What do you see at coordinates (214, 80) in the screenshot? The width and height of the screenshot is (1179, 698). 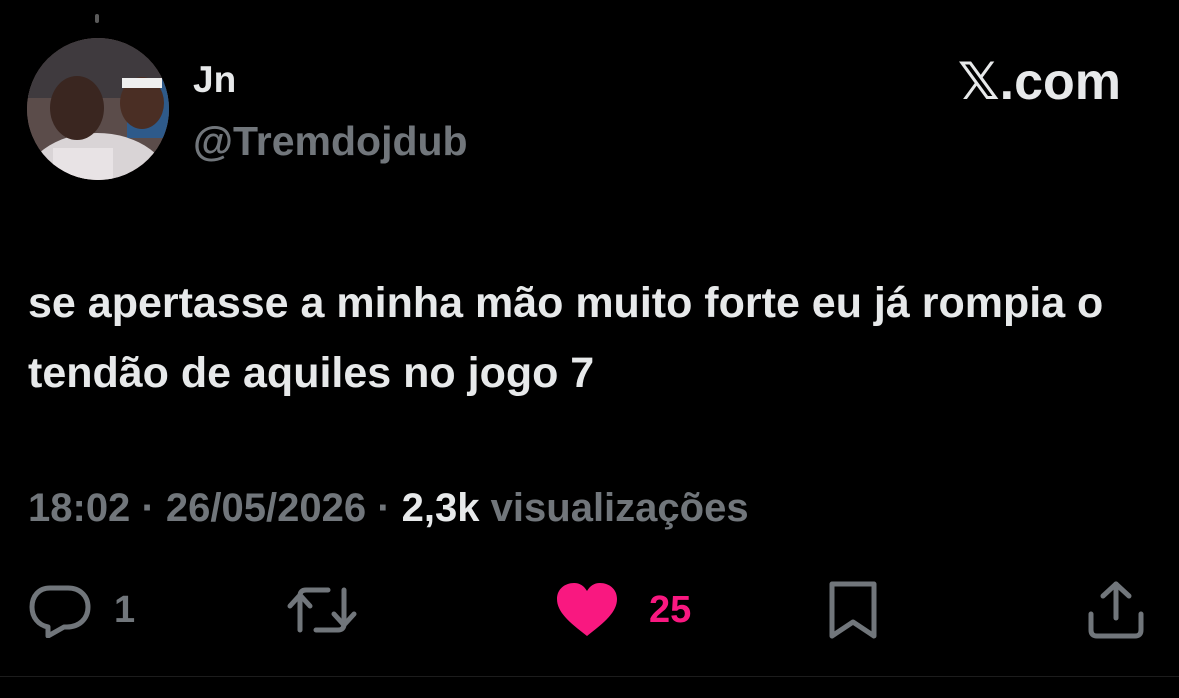 I see `author-display-name: Jn` at bounding box center [214, 80].